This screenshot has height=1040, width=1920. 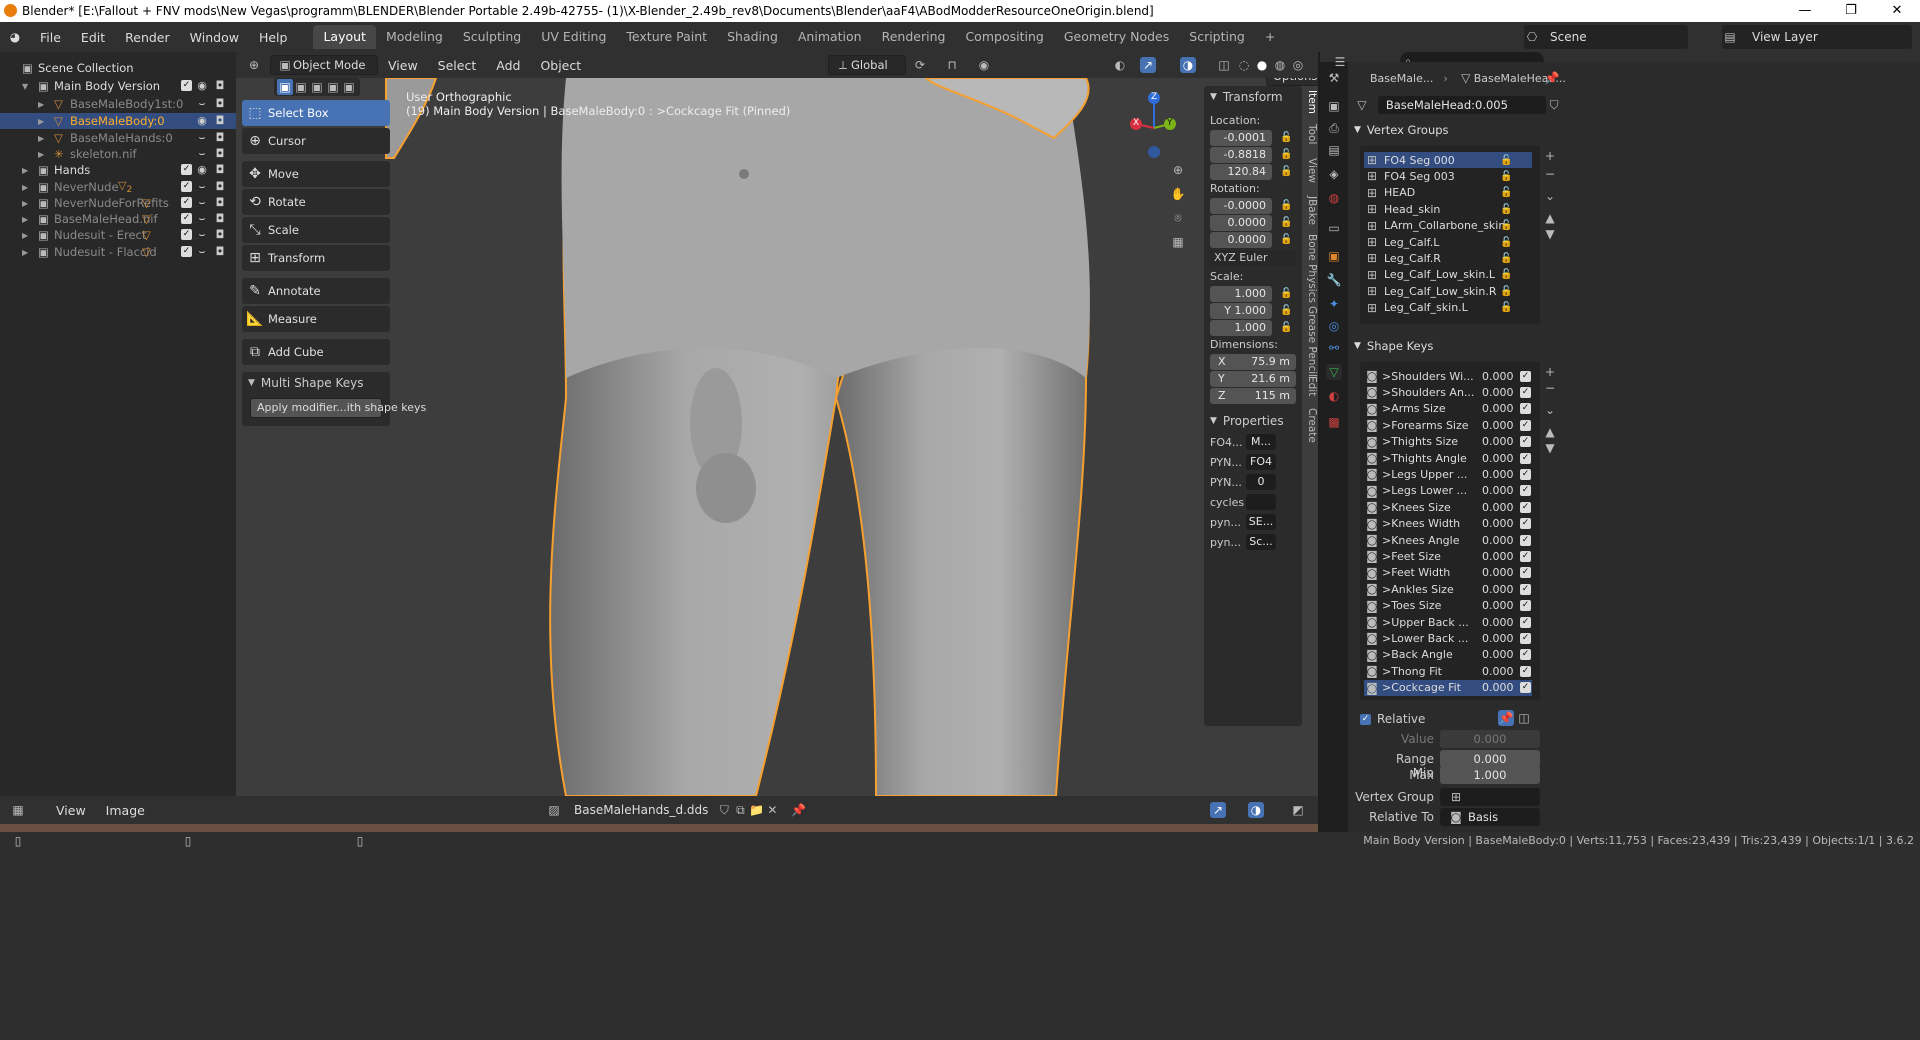 I want to click on tool-move: ✥ Move, so click(x=316, y=174).